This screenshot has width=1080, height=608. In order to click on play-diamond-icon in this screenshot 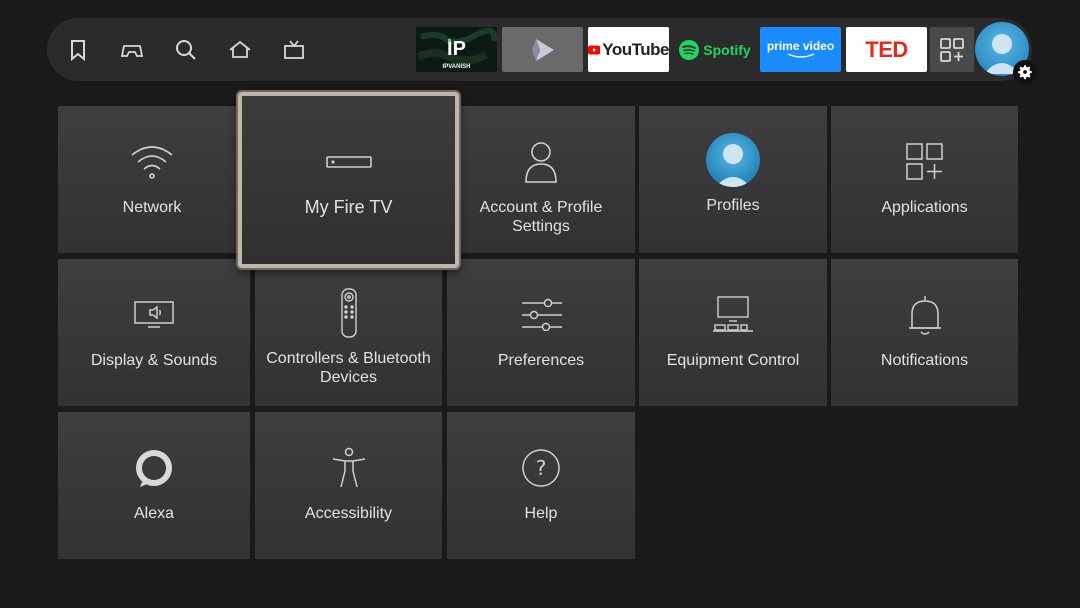, I will do `click(542, 49)`.